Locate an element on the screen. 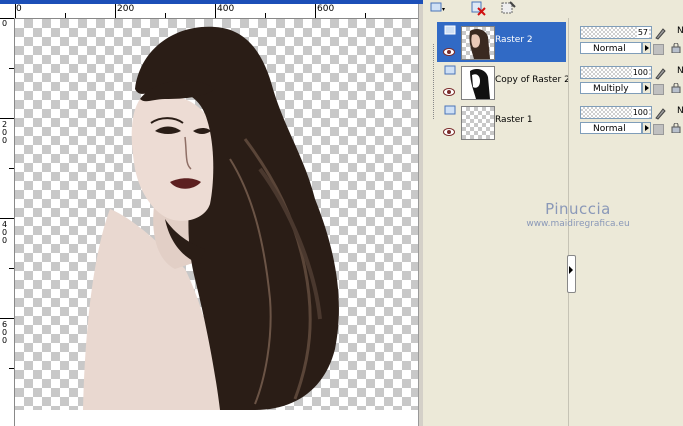 This screenshot has height=426, width=683. vruler-label-400: 4 0 0 is located at coordinates (4, 232).